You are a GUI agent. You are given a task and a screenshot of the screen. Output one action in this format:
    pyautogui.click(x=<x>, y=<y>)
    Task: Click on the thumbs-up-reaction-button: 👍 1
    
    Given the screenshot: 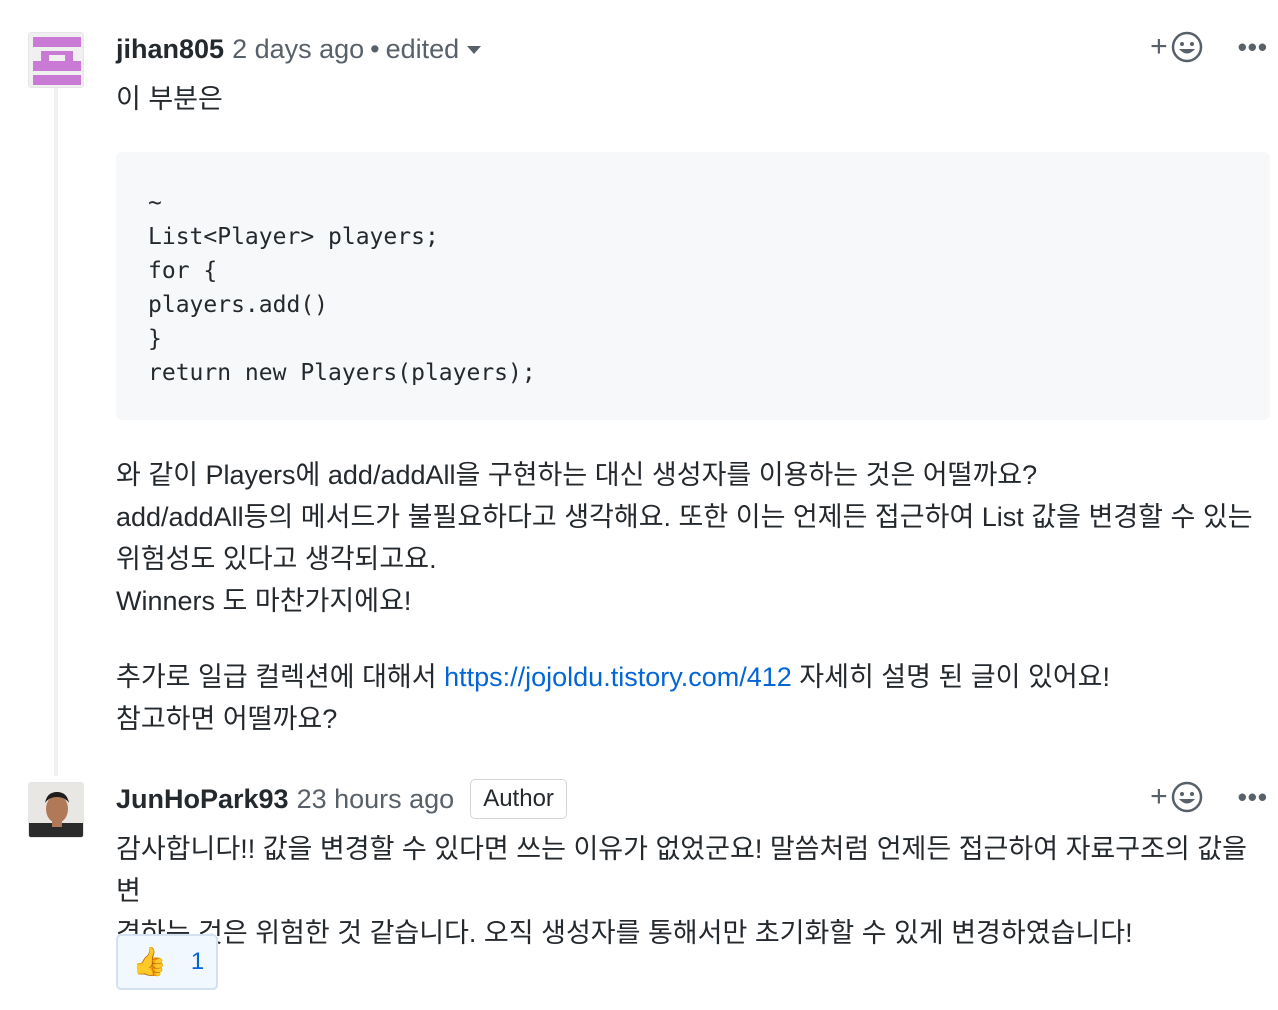 What is the action you would take?
    pyautogui.click(x=167, y=962)
    